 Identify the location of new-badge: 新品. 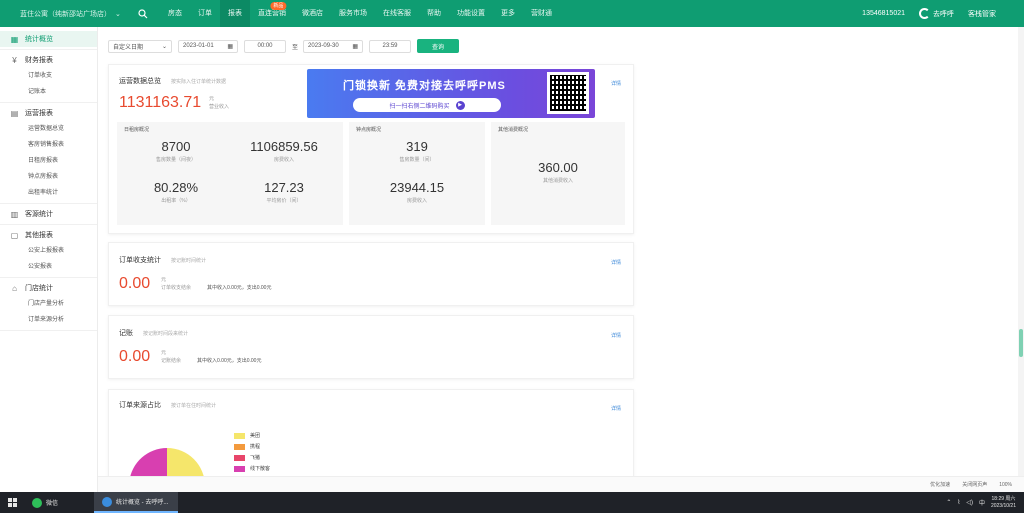
(278, 6).